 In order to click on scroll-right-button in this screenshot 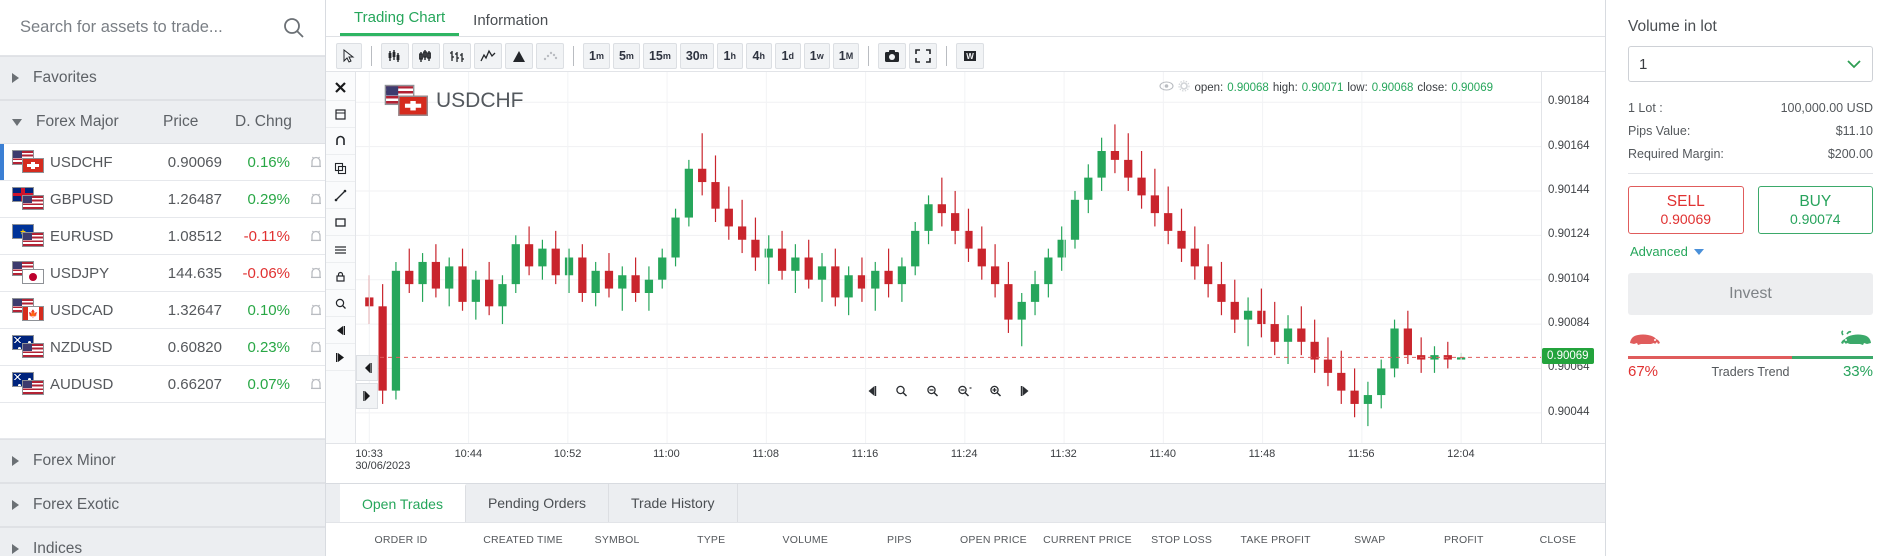, I will do `click(367, 396)`.